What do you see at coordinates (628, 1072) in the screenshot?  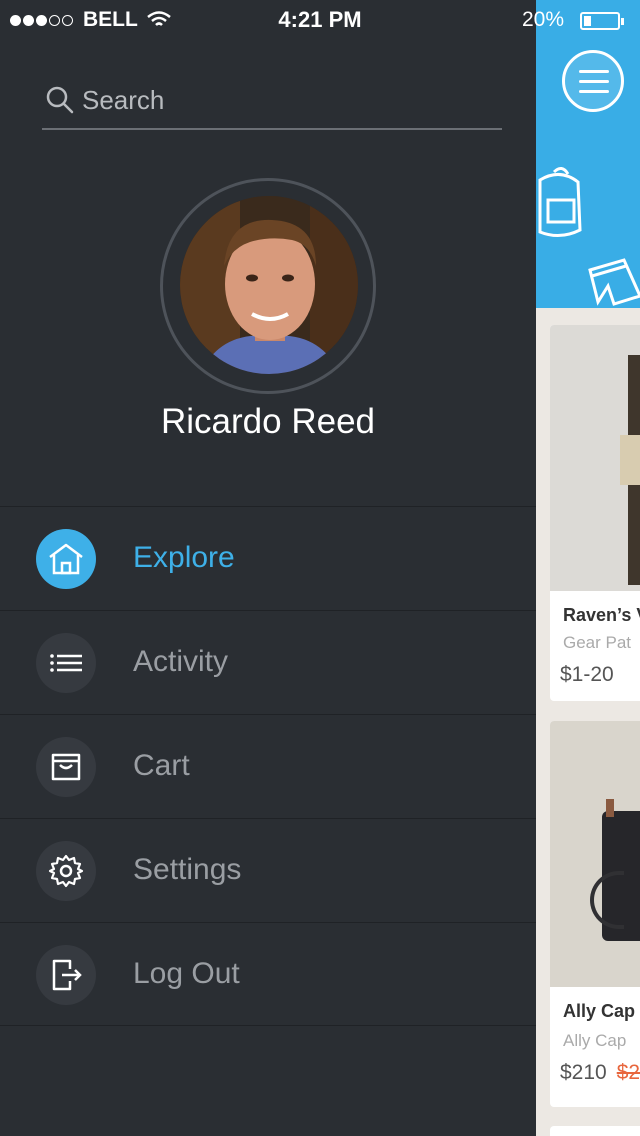 I see `old-price: $2` at bounding box center [628, 1072].